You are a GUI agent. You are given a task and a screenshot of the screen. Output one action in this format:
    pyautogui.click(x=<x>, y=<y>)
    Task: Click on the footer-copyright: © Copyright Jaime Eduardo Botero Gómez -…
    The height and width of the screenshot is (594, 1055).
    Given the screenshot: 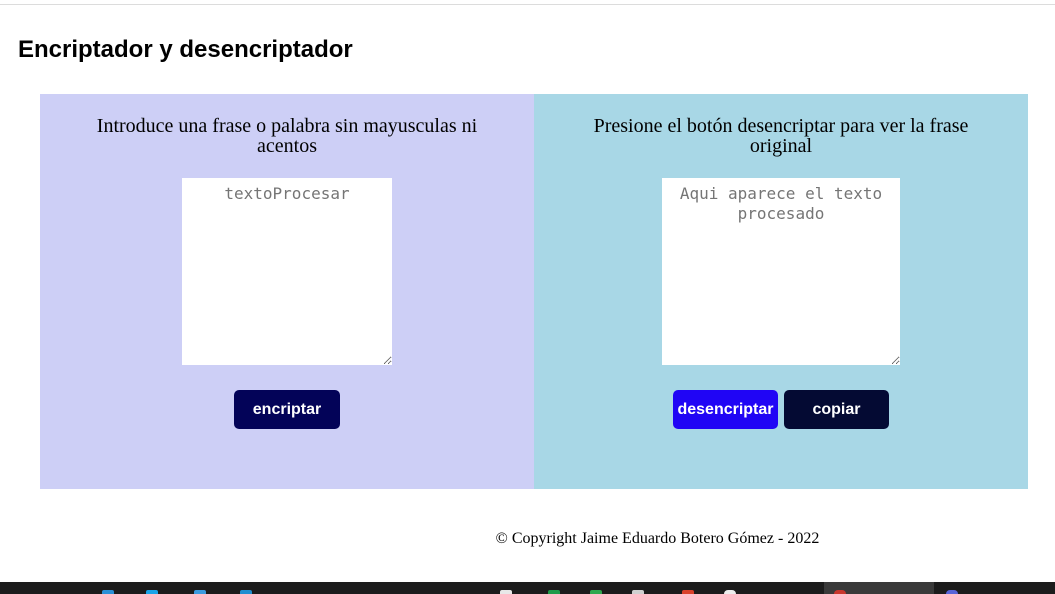 What is the action you would take?
    pyautogui.click(x=657, y=538)
    